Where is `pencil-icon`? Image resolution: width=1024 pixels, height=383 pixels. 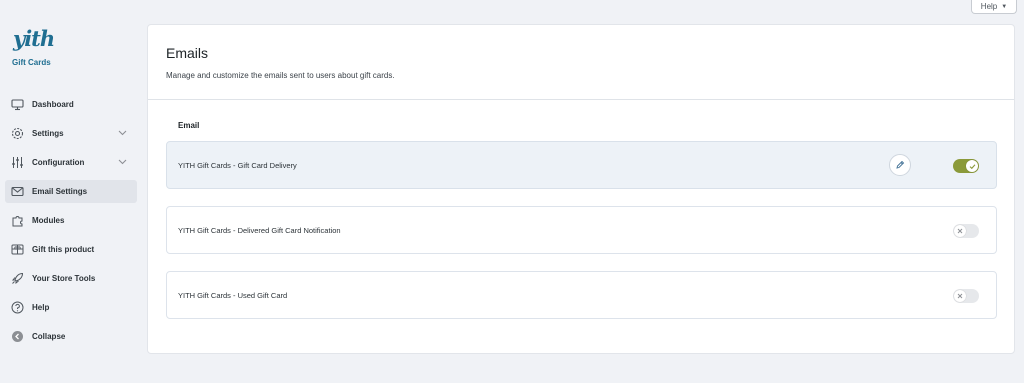 pencil-icon is located at coordinates (900, 164).